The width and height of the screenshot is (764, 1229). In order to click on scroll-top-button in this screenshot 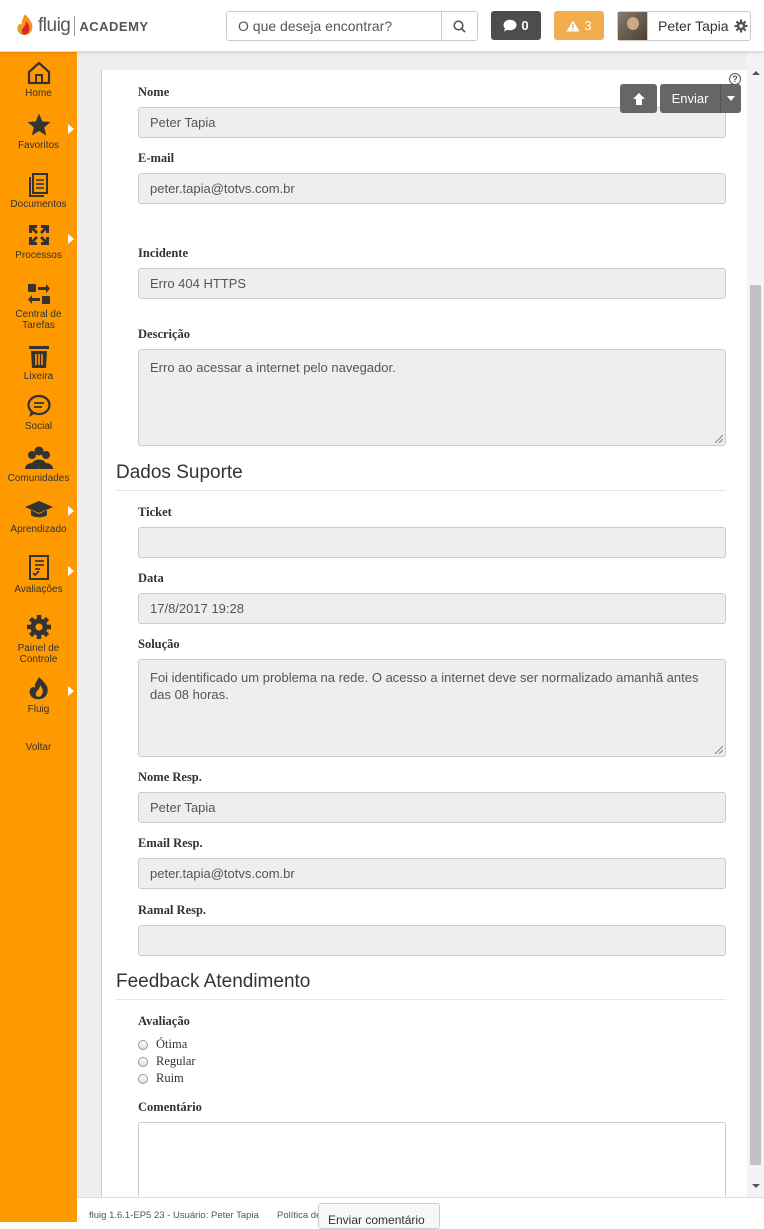, I will do `click(638, 98)`.